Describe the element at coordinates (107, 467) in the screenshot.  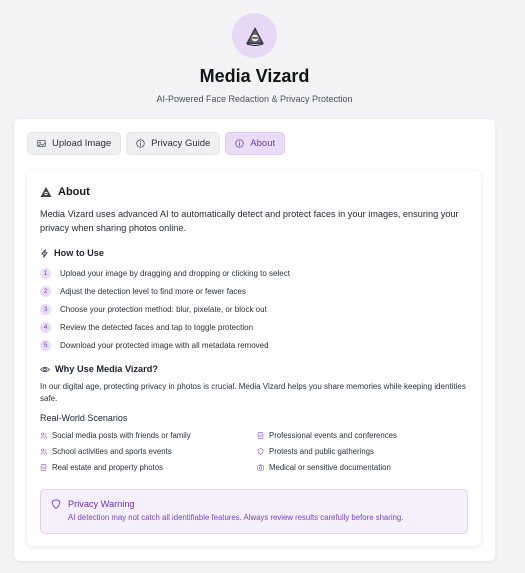
I see `scenario-text: Real estate and property photos` at that location.